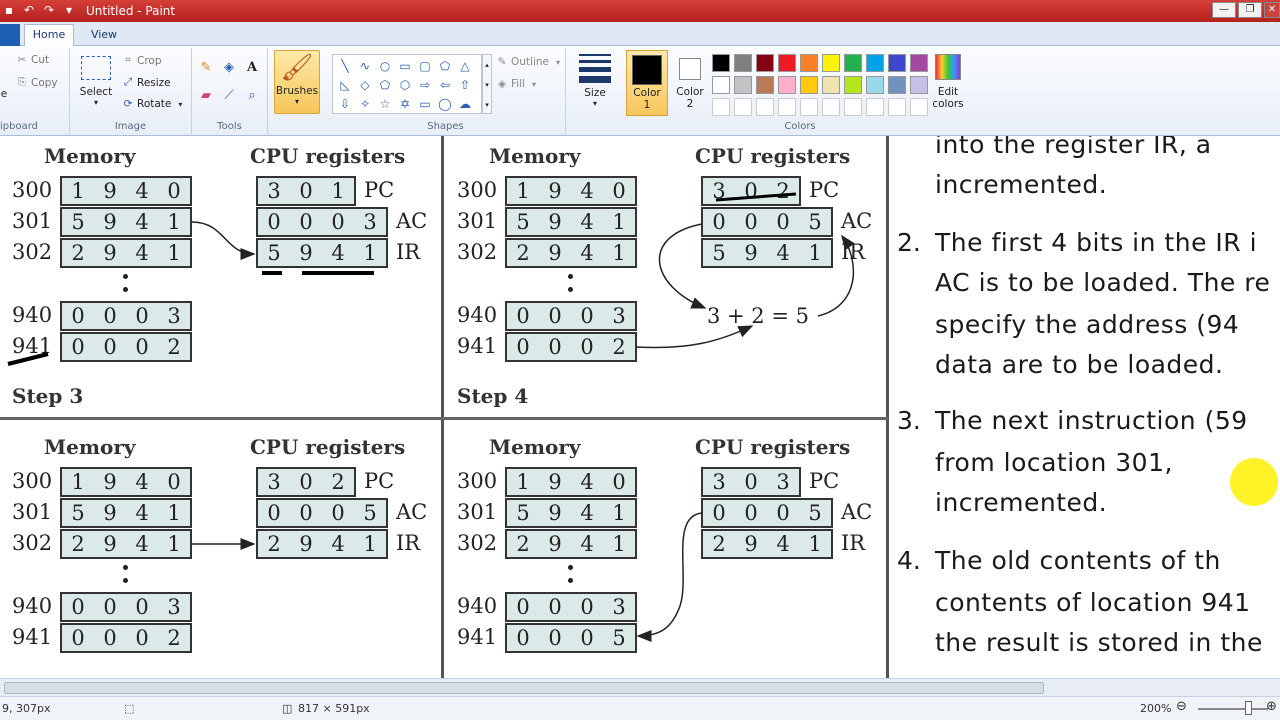 This screenshot has width=1280, height=720. I want to click on arrow-mem-to-sum, so click(694, 337).